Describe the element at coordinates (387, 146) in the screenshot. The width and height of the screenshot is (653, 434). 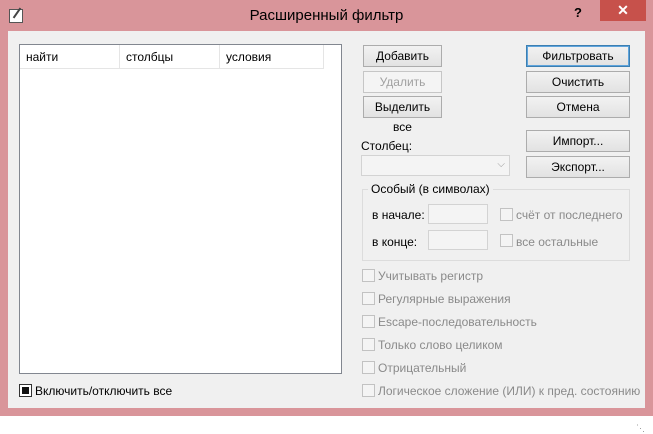
I see `column-label: Столбец:` at that location.